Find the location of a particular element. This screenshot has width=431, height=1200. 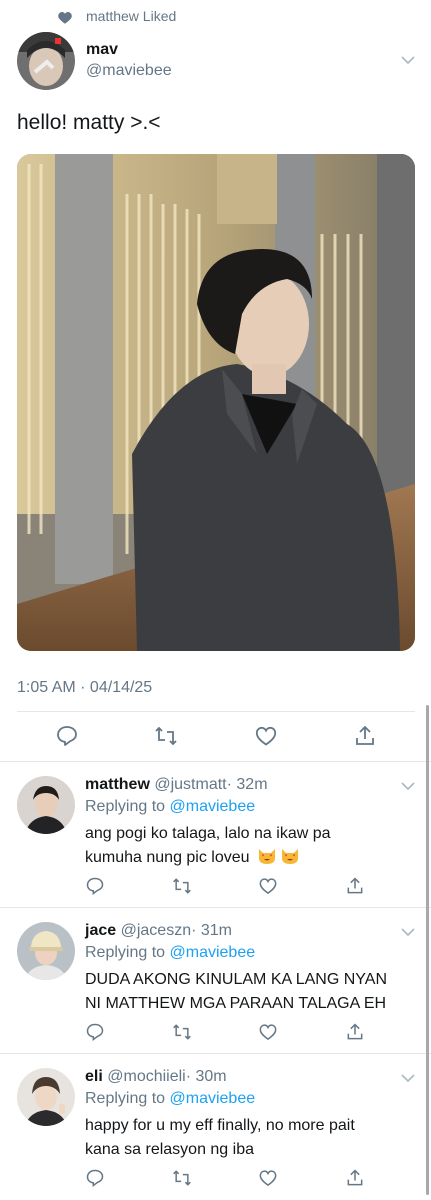

social-context: matthew Liked is located at coordinates (117, 16).